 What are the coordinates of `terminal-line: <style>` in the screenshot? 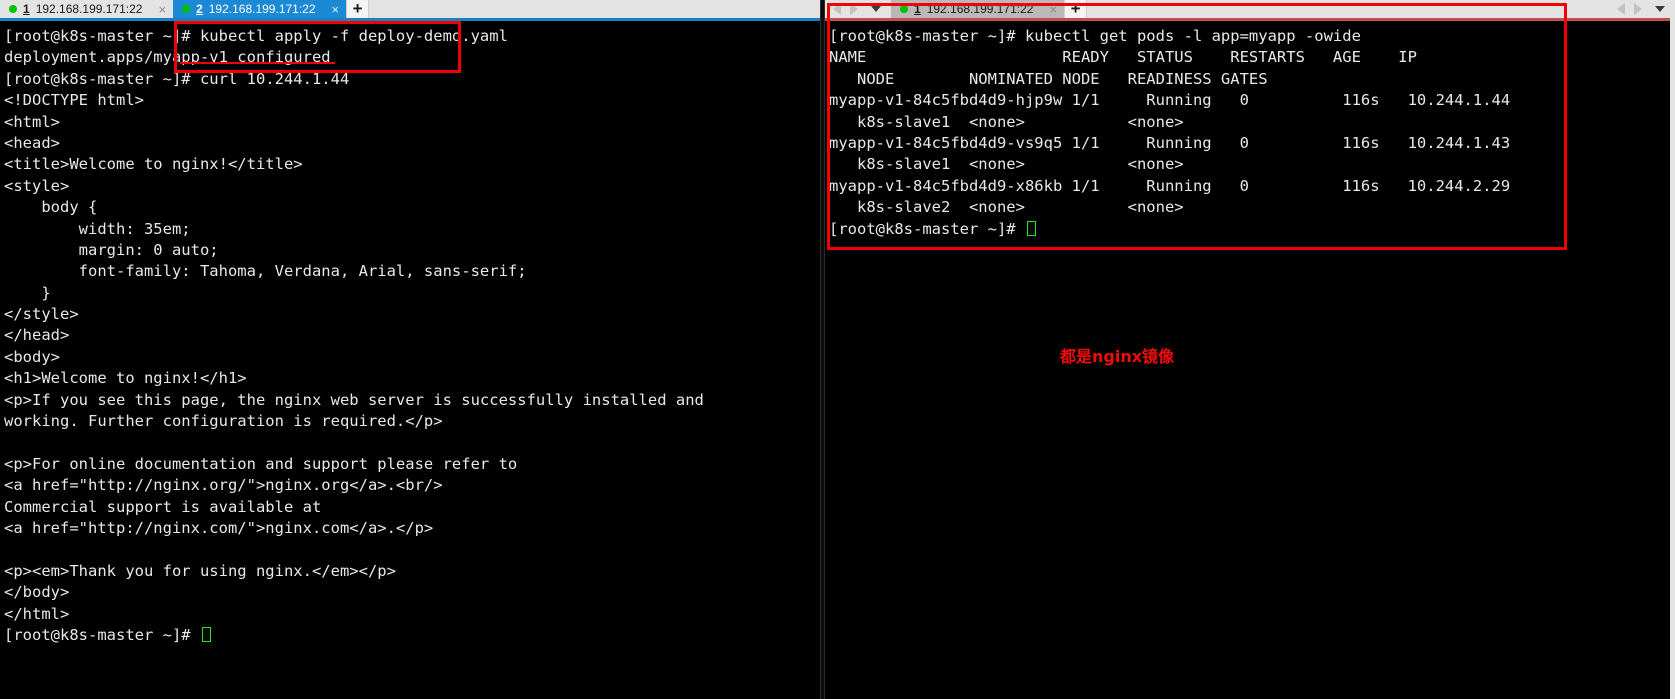 It's located at (37, 185).